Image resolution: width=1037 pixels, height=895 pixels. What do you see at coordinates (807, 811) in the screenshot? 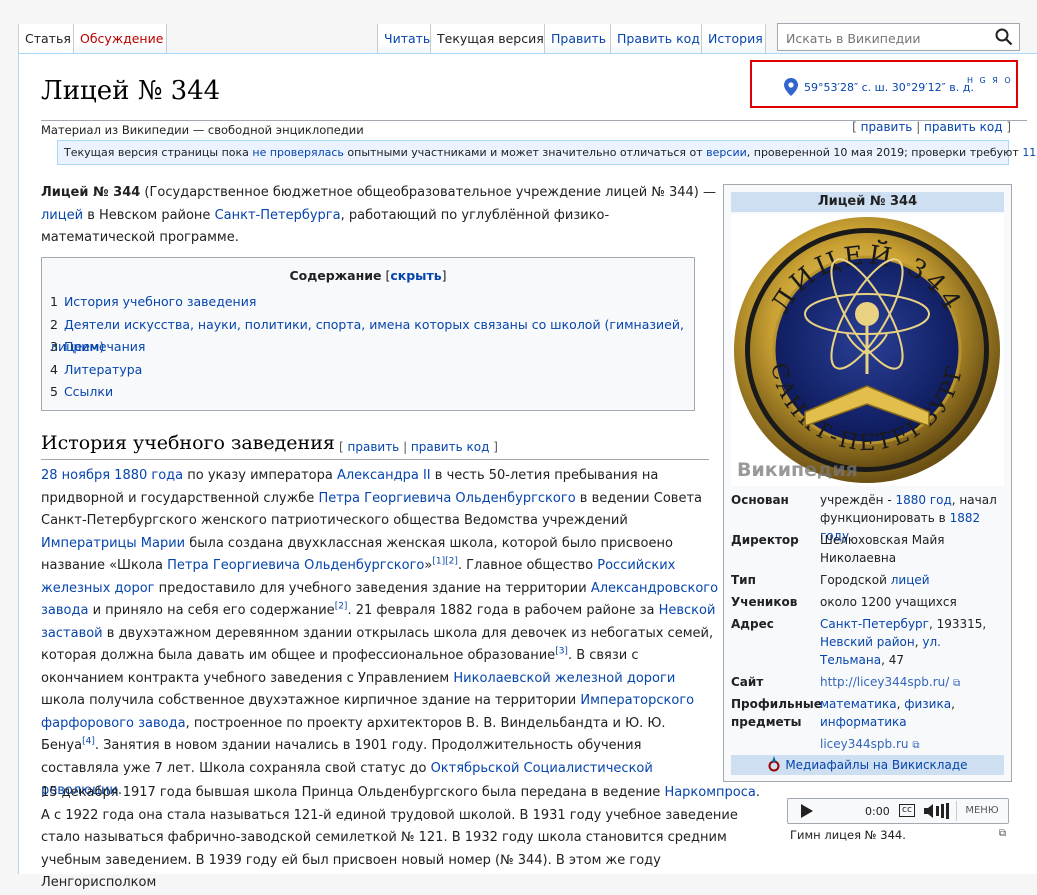
I see `play-icon` at bounding box center [807, 811].